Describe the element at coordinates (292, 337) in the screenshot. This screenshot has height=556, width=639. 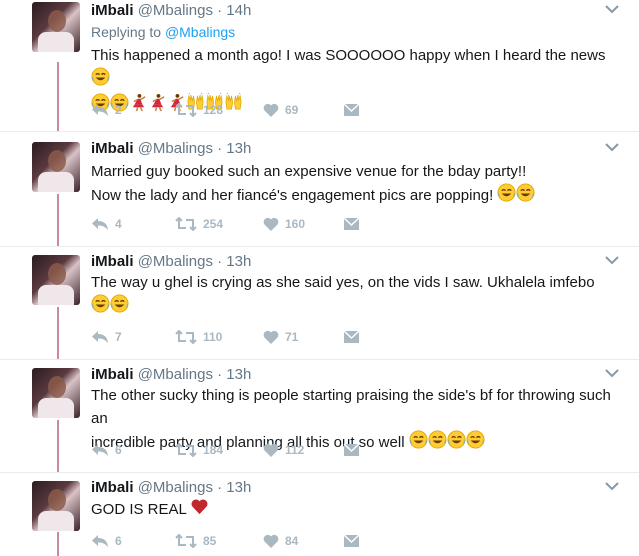
I see `like-count: 71` at that location.